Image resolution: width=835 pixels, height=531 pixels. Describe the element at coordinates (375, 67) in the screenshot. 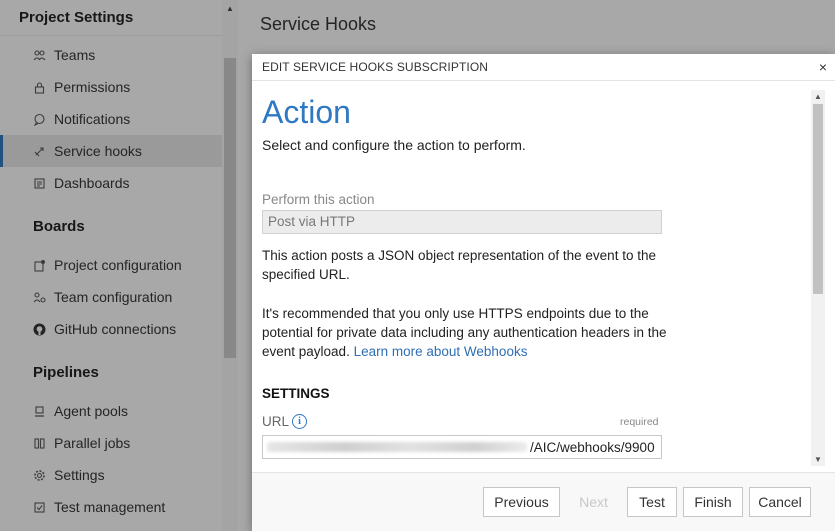

I see `dialog-title: EDIT SERVICE HOOKS SUBSCRIPTION` at that location.